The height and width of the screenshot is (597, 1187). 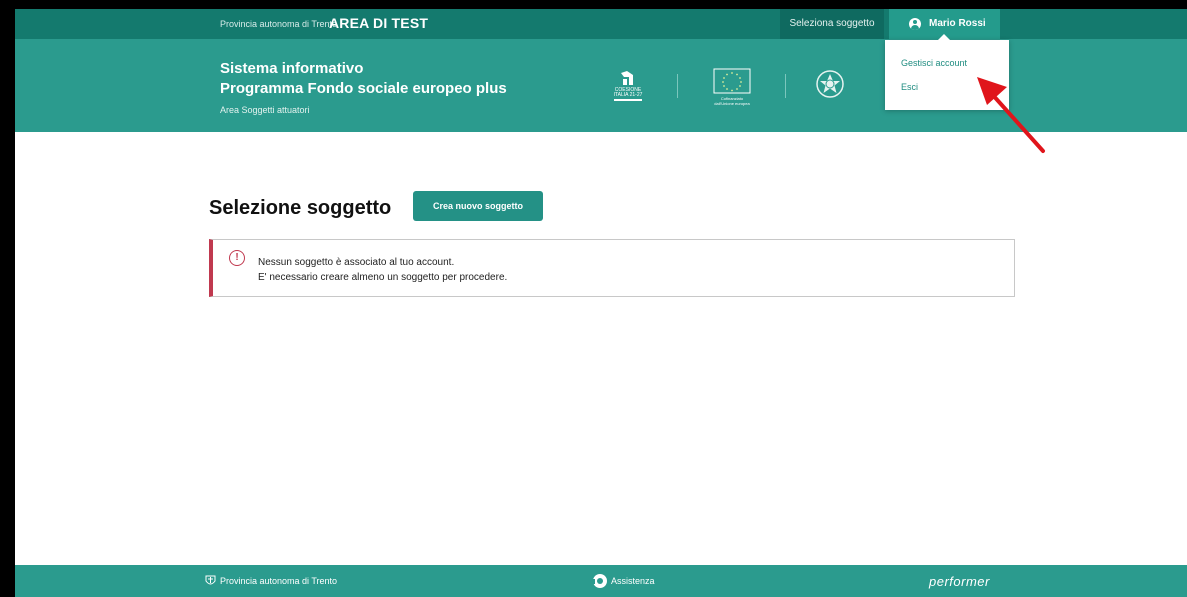 What do you see at coordinates (237, 258) in the screenshot?
I see `exclamation-circle-icon: !` at bounding box center [237, 258].